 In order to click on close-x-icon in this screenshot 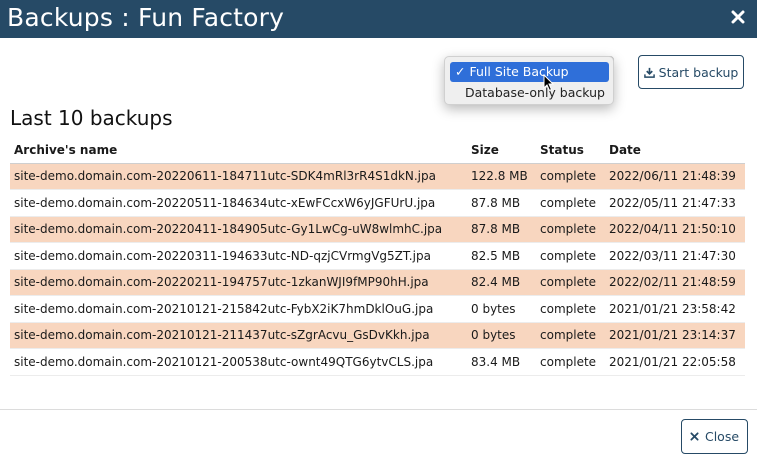, I will do `click(694, 436)`.